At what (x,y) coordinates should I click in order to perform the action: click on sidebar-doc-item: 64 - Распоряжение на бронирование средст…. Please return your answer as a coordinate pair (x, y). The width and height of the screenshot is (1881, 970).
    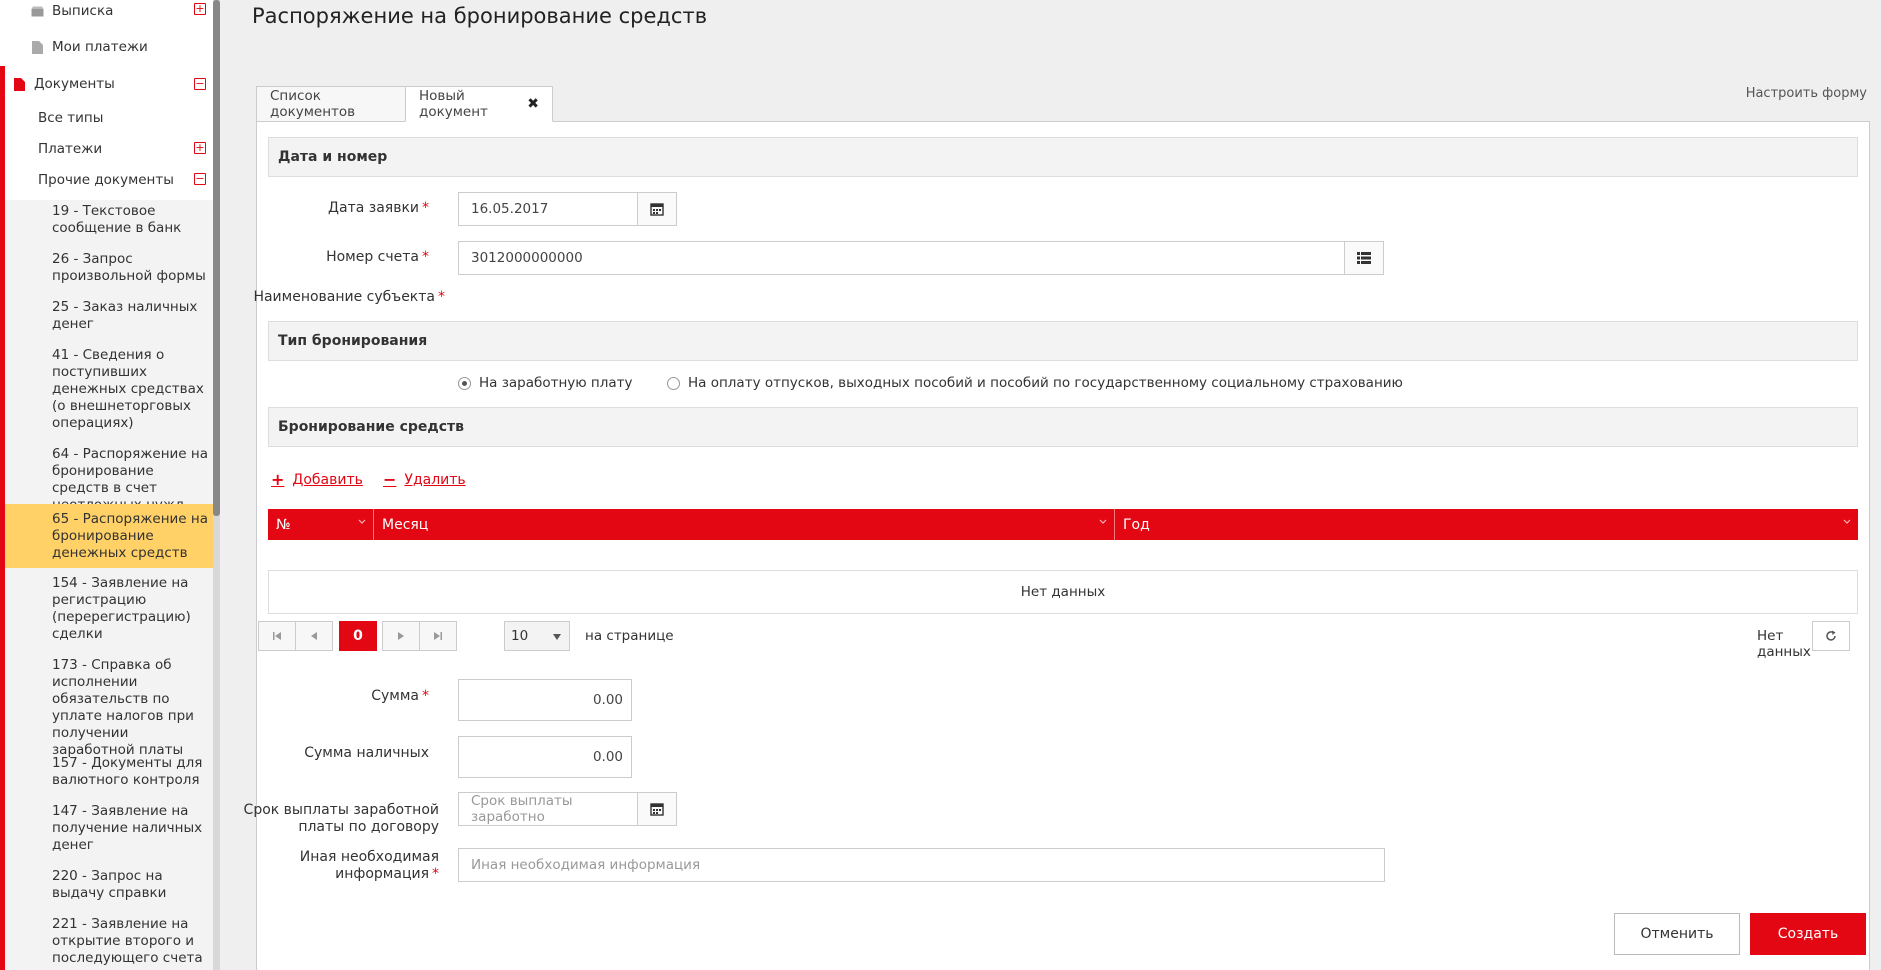
    Looking at the image, I should click on (109, 479).